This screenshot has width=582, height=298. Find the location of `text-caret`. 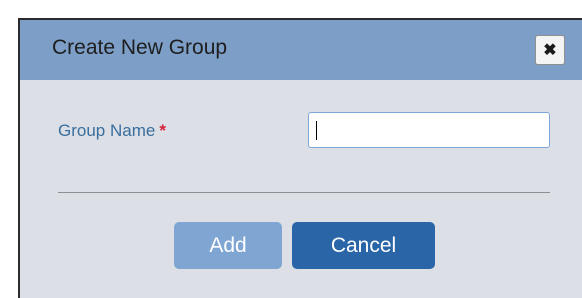

text-caret is located at coordinates (316, 130).